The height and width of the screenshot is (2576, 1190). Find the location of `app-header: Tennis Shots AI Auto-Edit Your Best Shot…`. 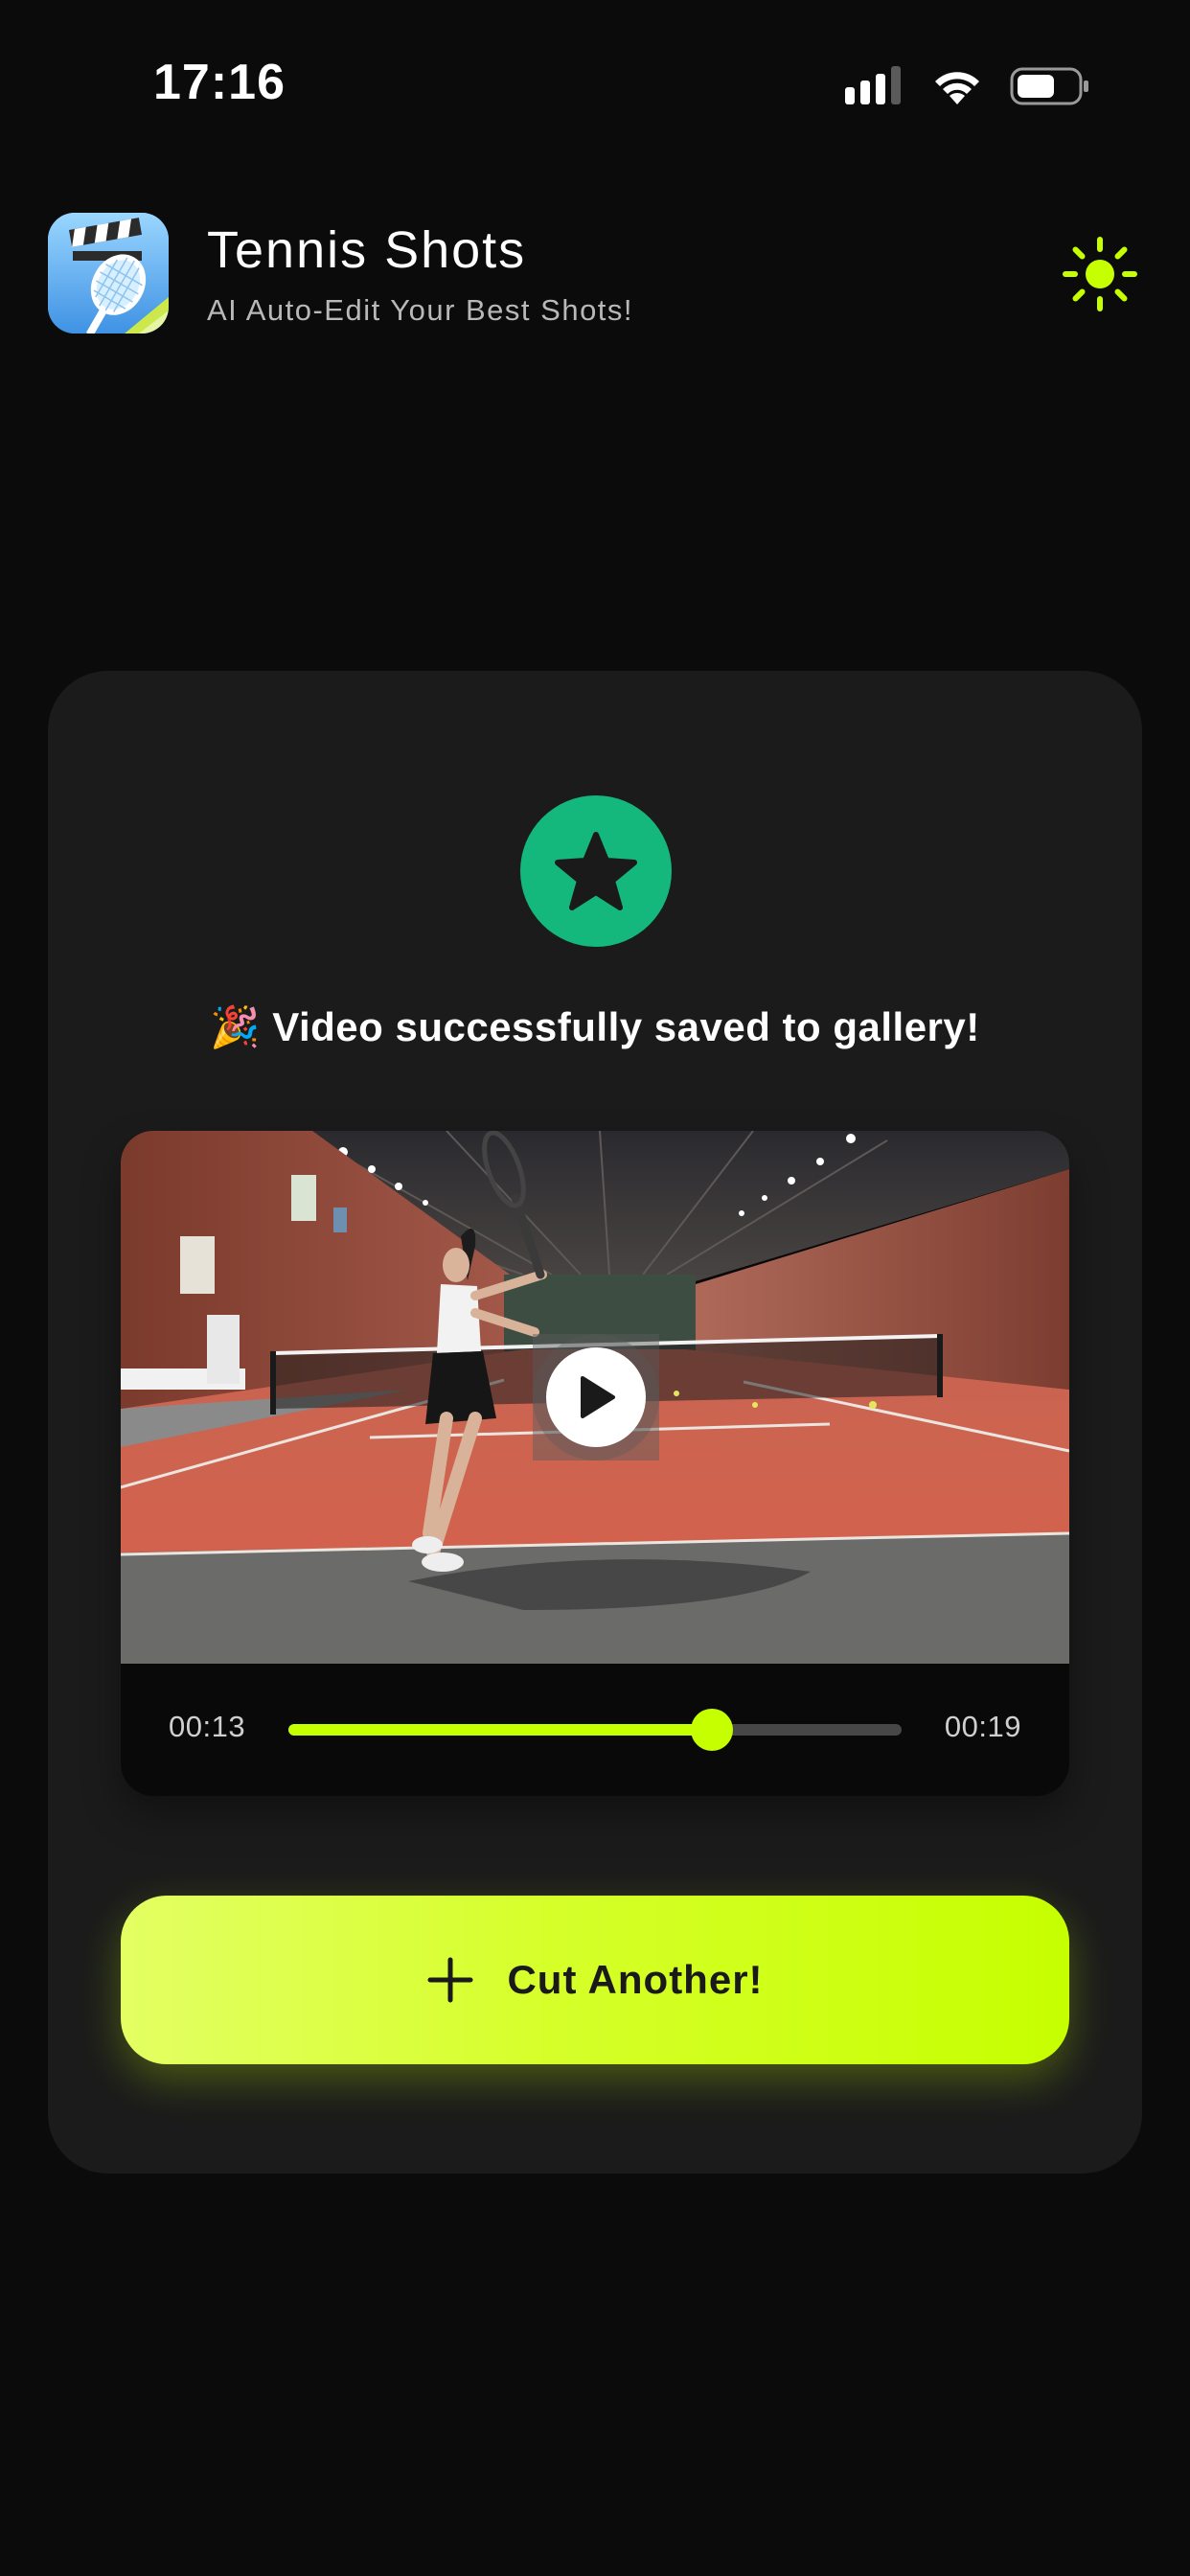

app-header: Tennis Shots AI Auto-Edit Your Best Shot… is located at coordinates (595, 274).